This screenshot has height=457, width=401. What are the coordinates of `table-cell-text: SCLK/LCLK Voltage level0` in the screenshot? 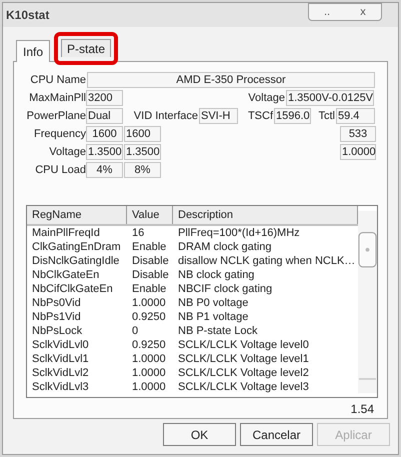 It's located at (243, 345).